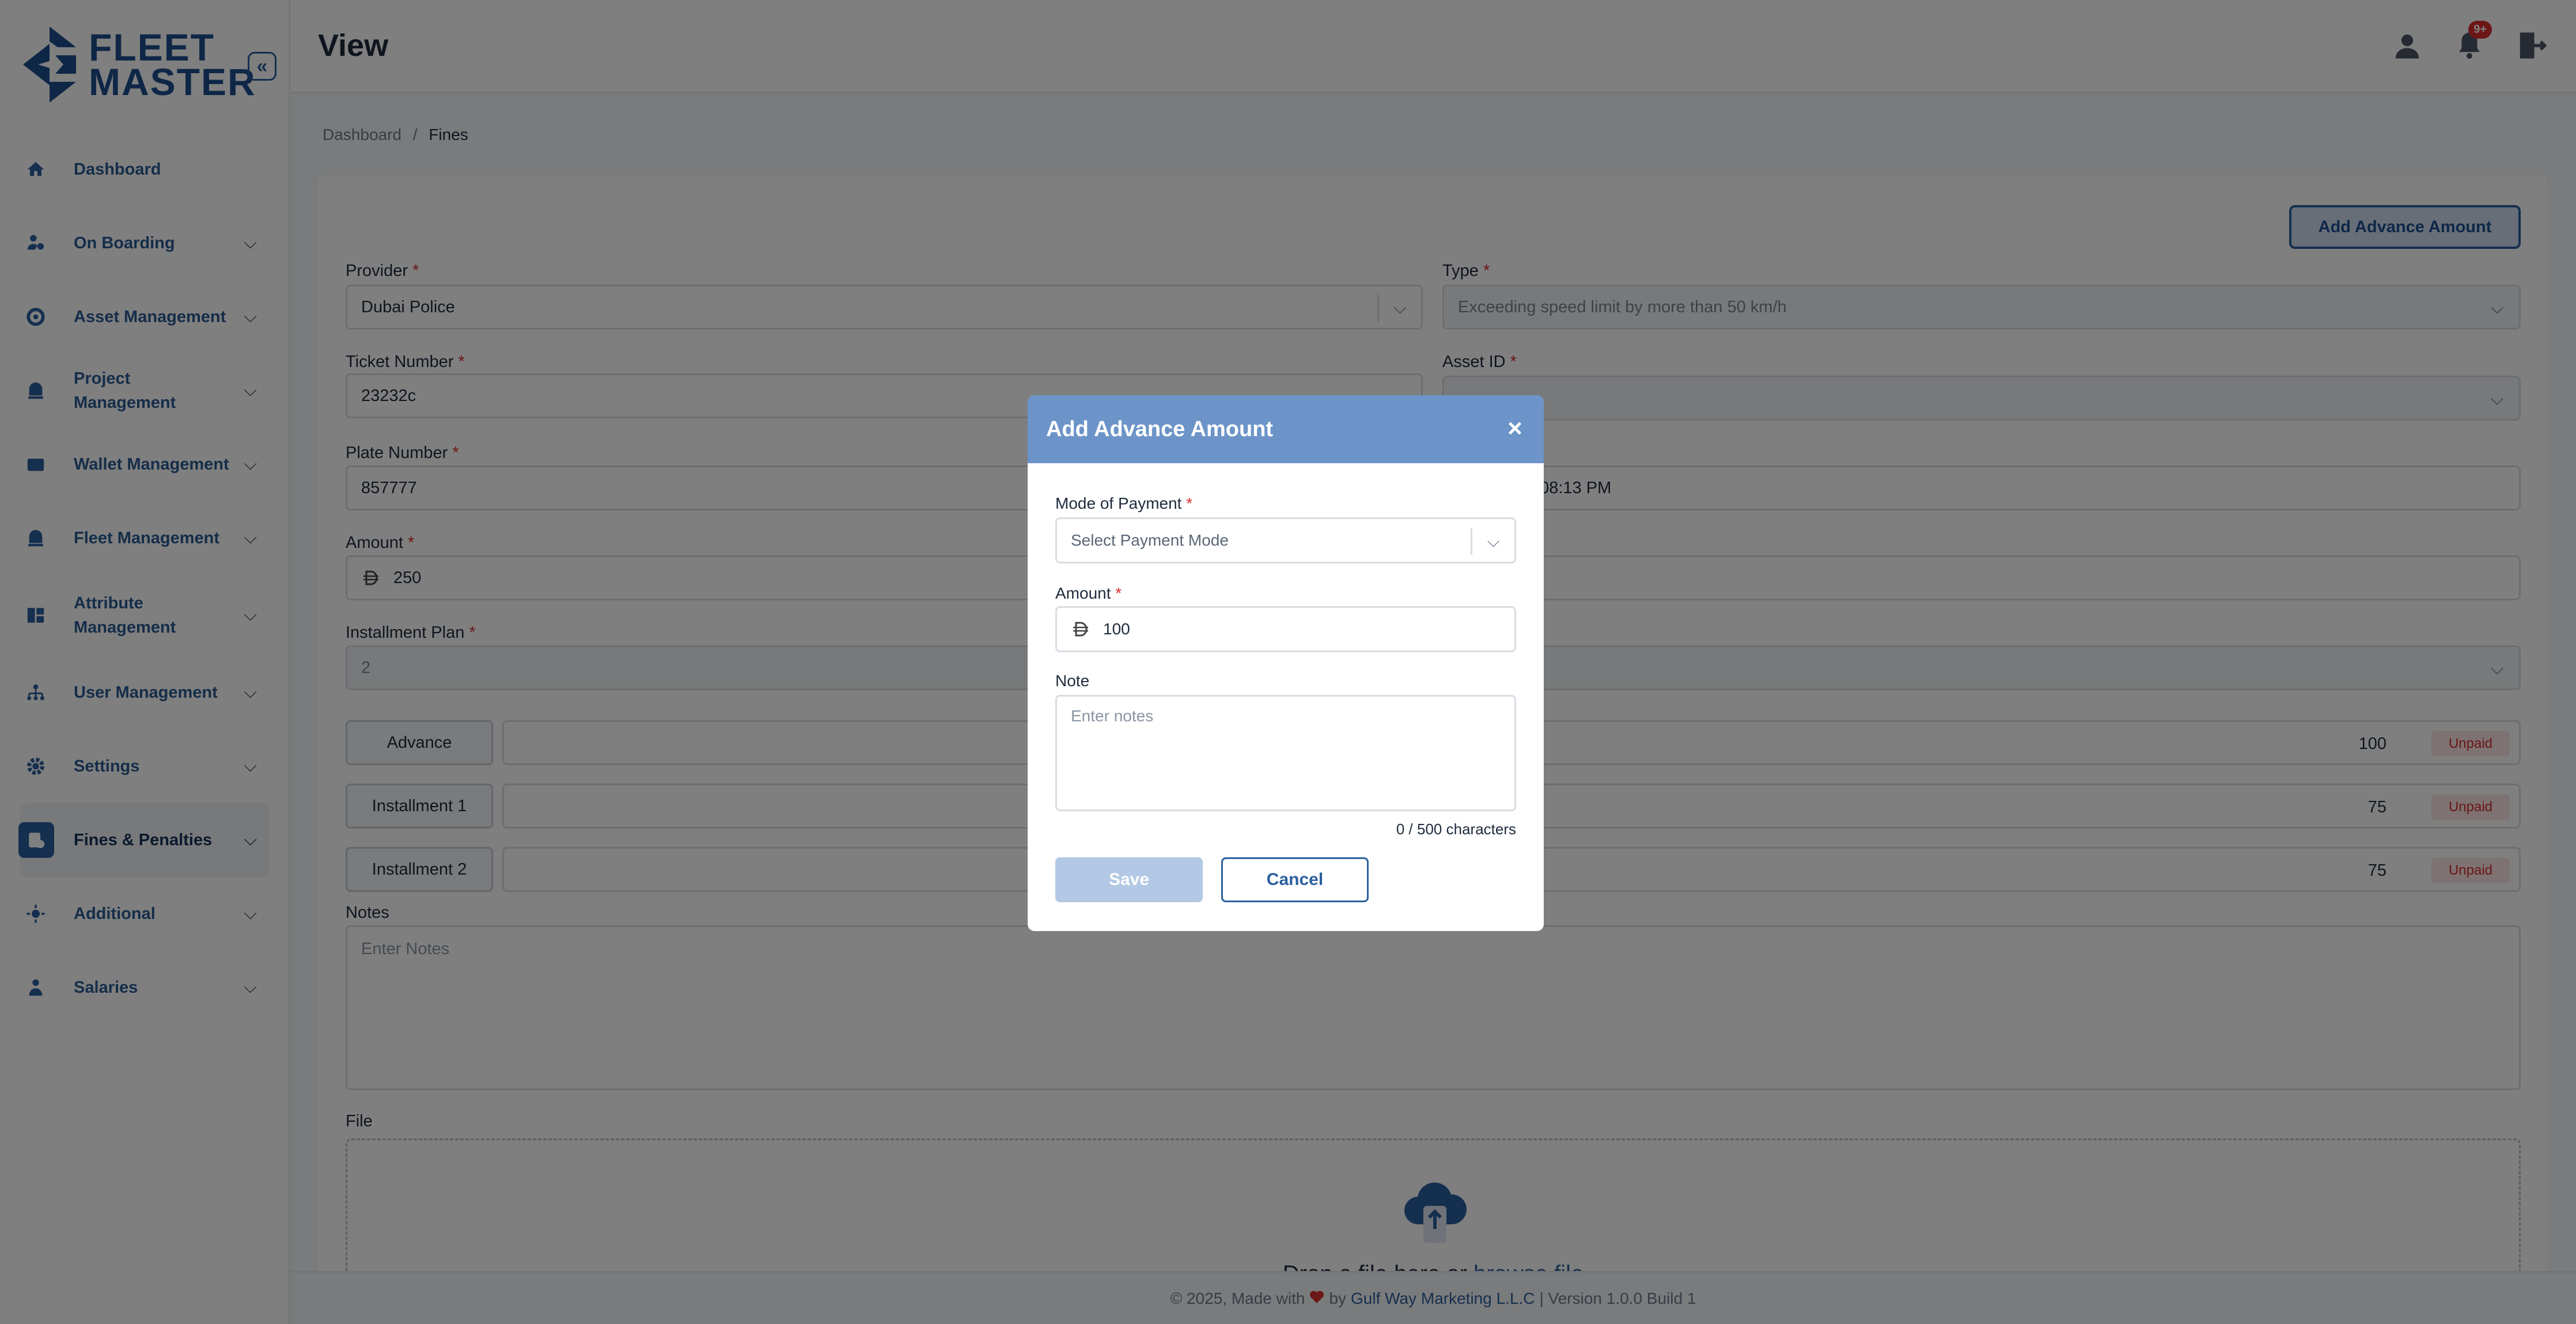  Describe the element at coordinates (1456, 829) in the screenshot. I see `character-count: 0 / 500 characters` at that location.